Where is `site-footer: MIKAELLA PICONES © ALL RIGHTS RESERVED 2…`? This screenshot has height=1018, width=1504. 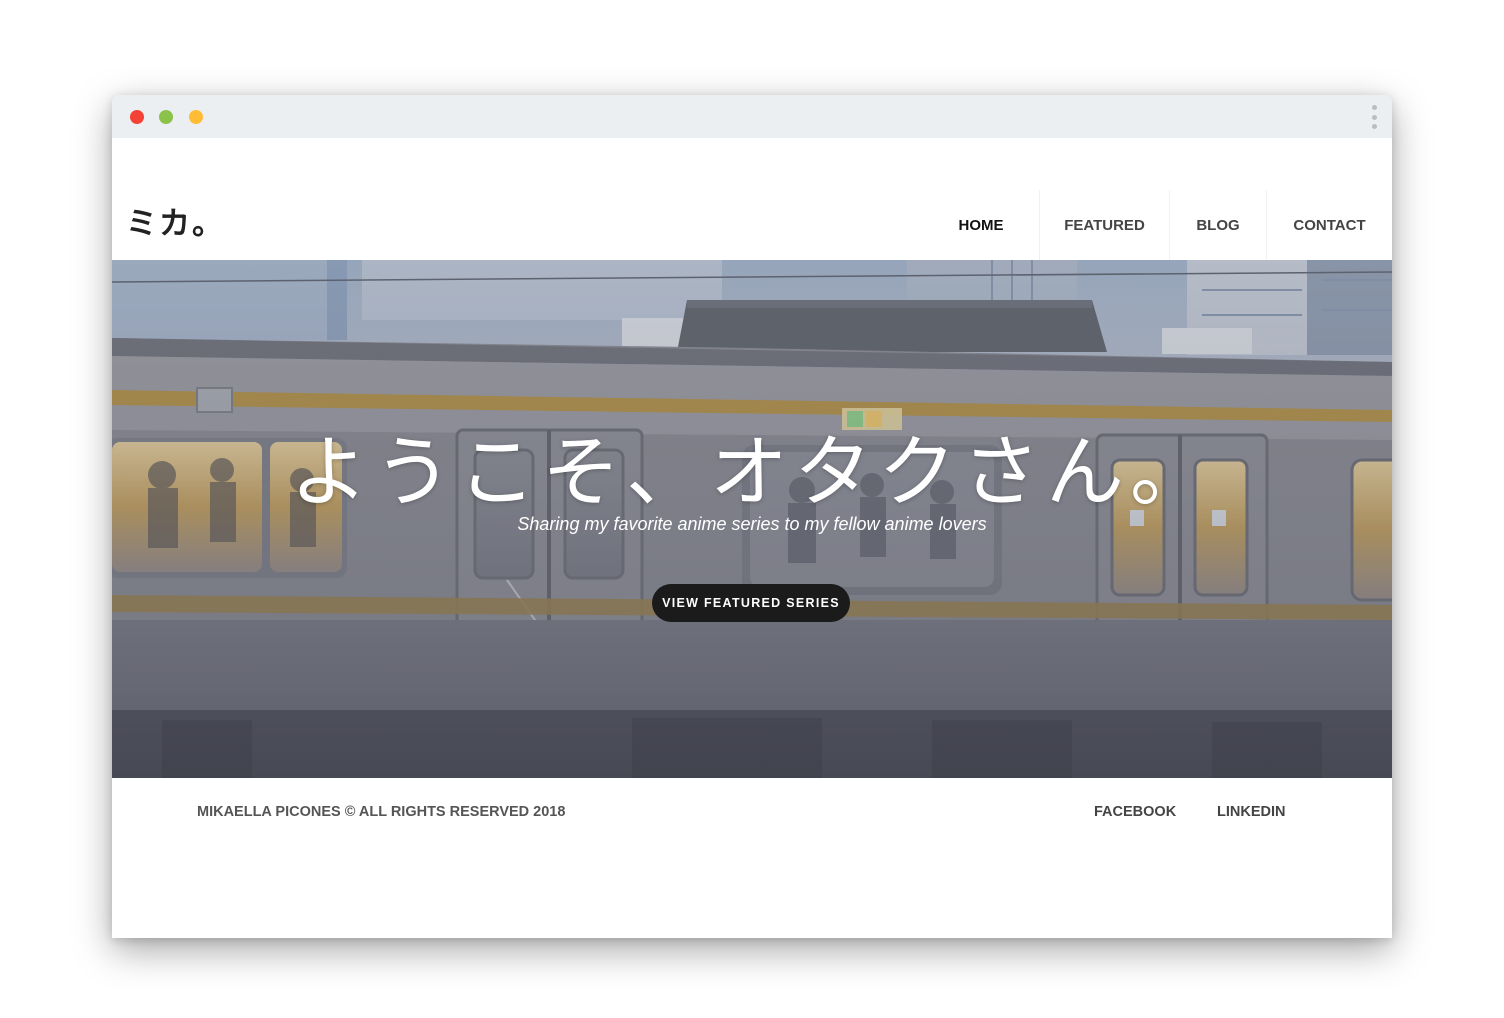 site-footer: MIKAELLA PICONES © ALL RIGHTS RESERVED 2… is located at coordinates (752, 858).